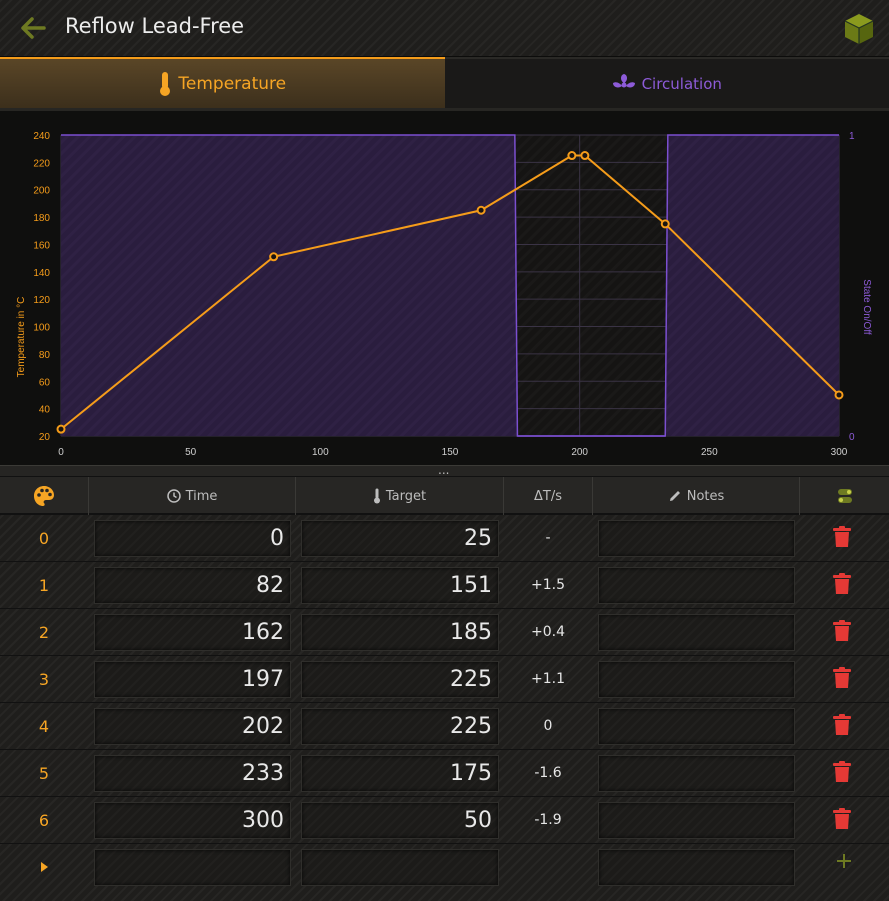 The image size is (889, 901). I want to click on row-index: 6, so click(44, 820).